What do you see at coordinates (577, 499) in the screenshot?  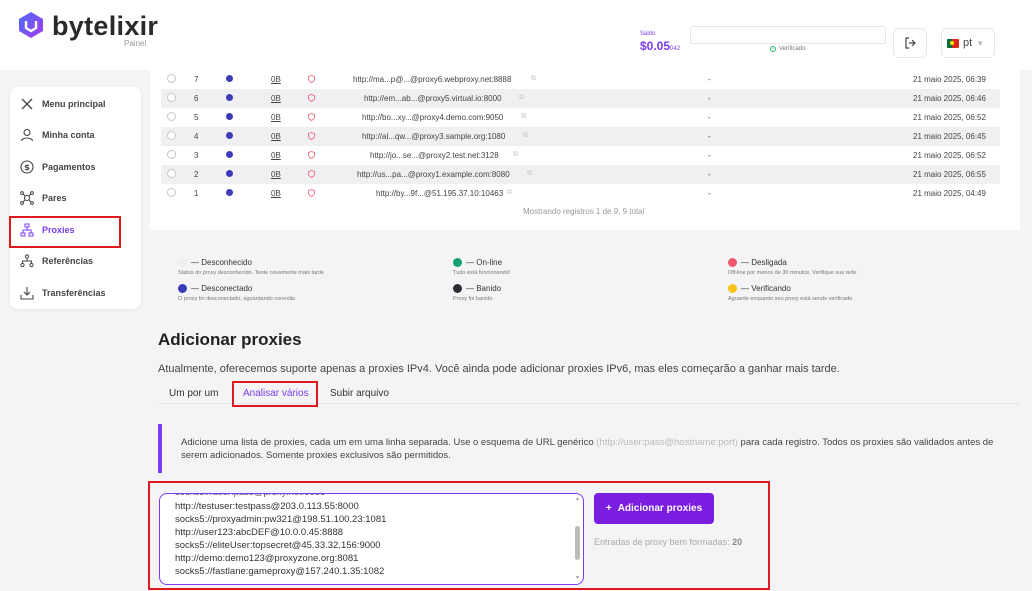 I see `scroll-up-icon: ▲` at bounding box center [577, 499].